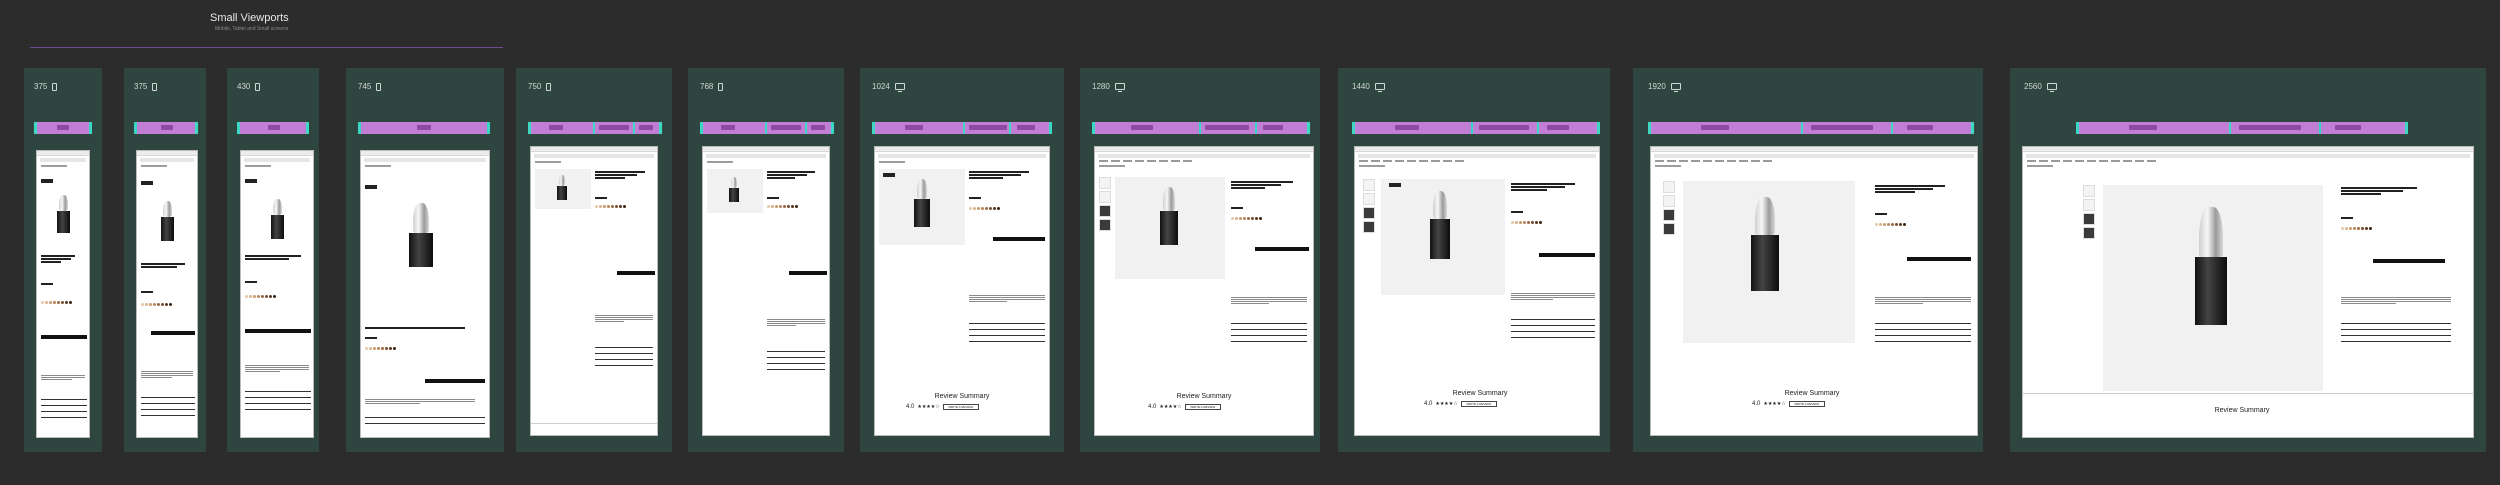 The height and width of the screenshot is (485, 2500). What do you see at coordinates (2040, 87) in the screenshot?
I see `viewport-label: 2560` at bounding box center [2040, 87].